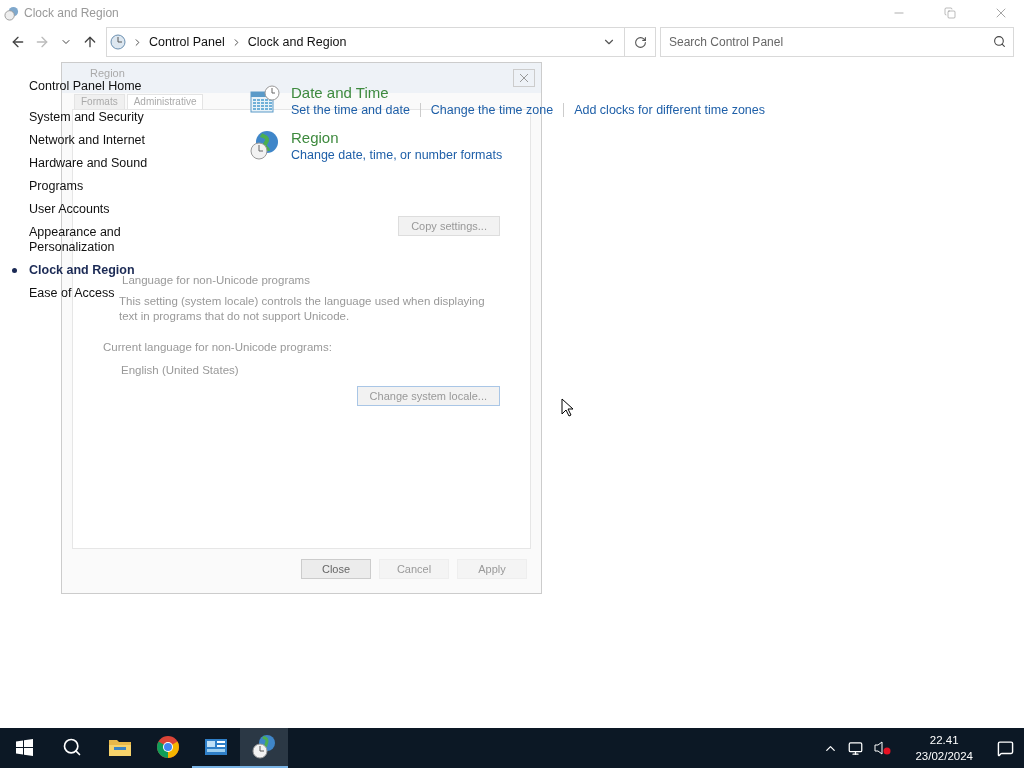  I want to click on sidebar-item: System and Security, so click(78, 117).